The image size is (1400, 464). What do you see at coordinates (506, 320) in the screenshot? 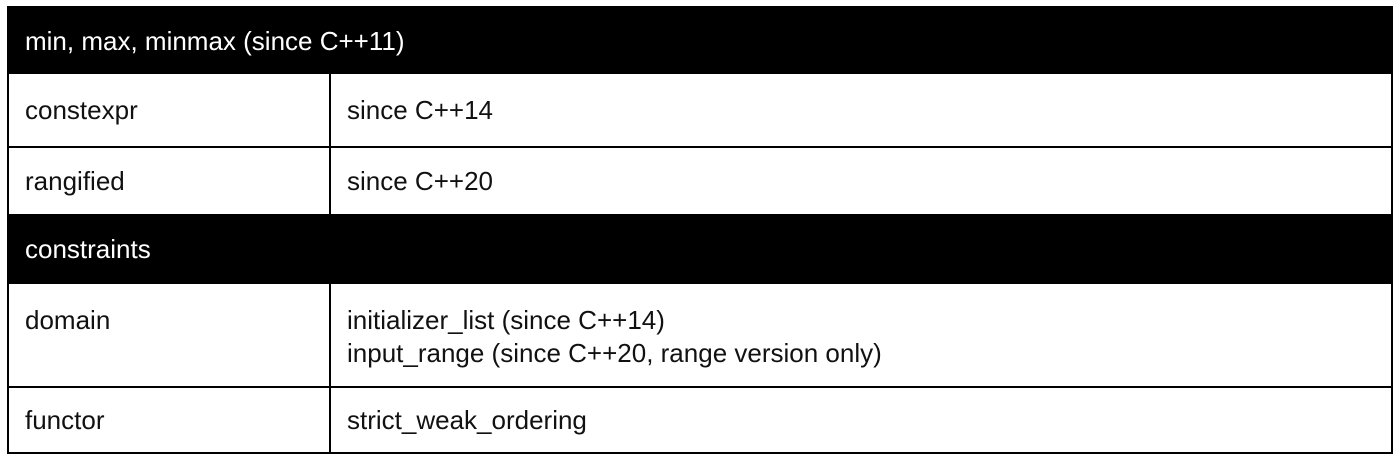
I see `value-line: initializer_list (since C++14)` at bounding box center [506, 320].